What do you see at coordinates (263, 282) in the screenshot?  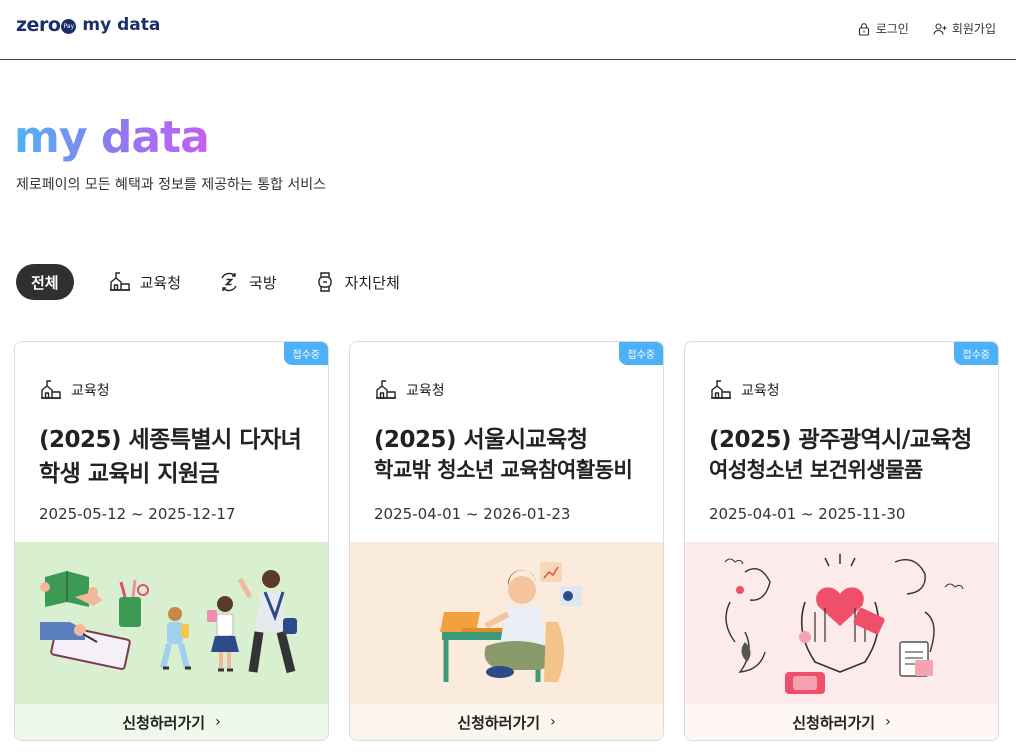 I see `tab-defense-label: 국방` at bounding box center [263, 282].